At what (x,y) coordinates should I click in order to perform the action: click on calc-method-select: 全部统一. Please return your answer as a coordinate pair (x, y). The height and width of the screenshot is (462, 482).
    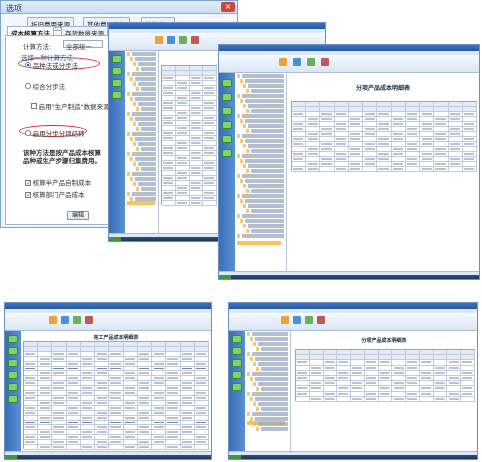
    Looking at the image, I should click on (83, 45).